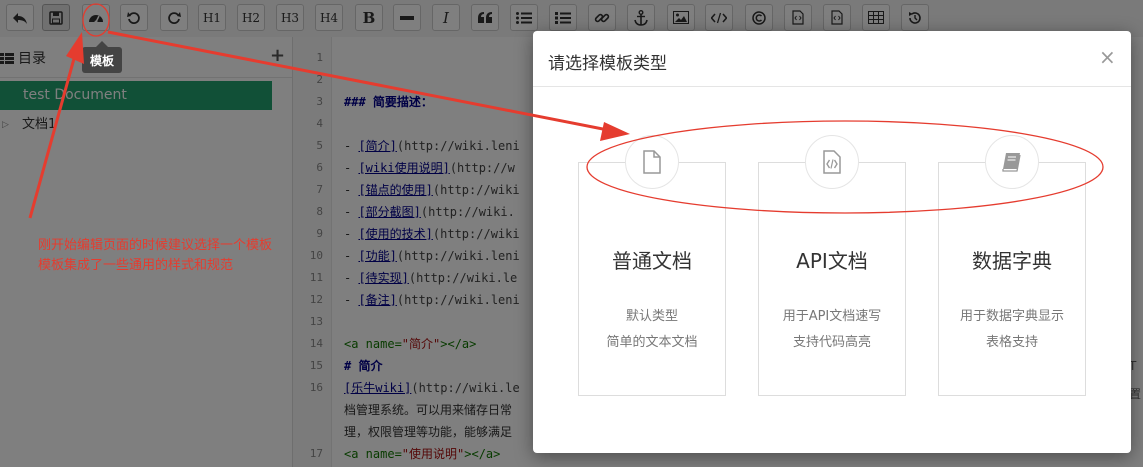 The height and width of the screenshot is (467, 1143). I want to click on annotation-note-line: 刚开始编辑页面的时候建议选择一个模板, so click(155, 245).